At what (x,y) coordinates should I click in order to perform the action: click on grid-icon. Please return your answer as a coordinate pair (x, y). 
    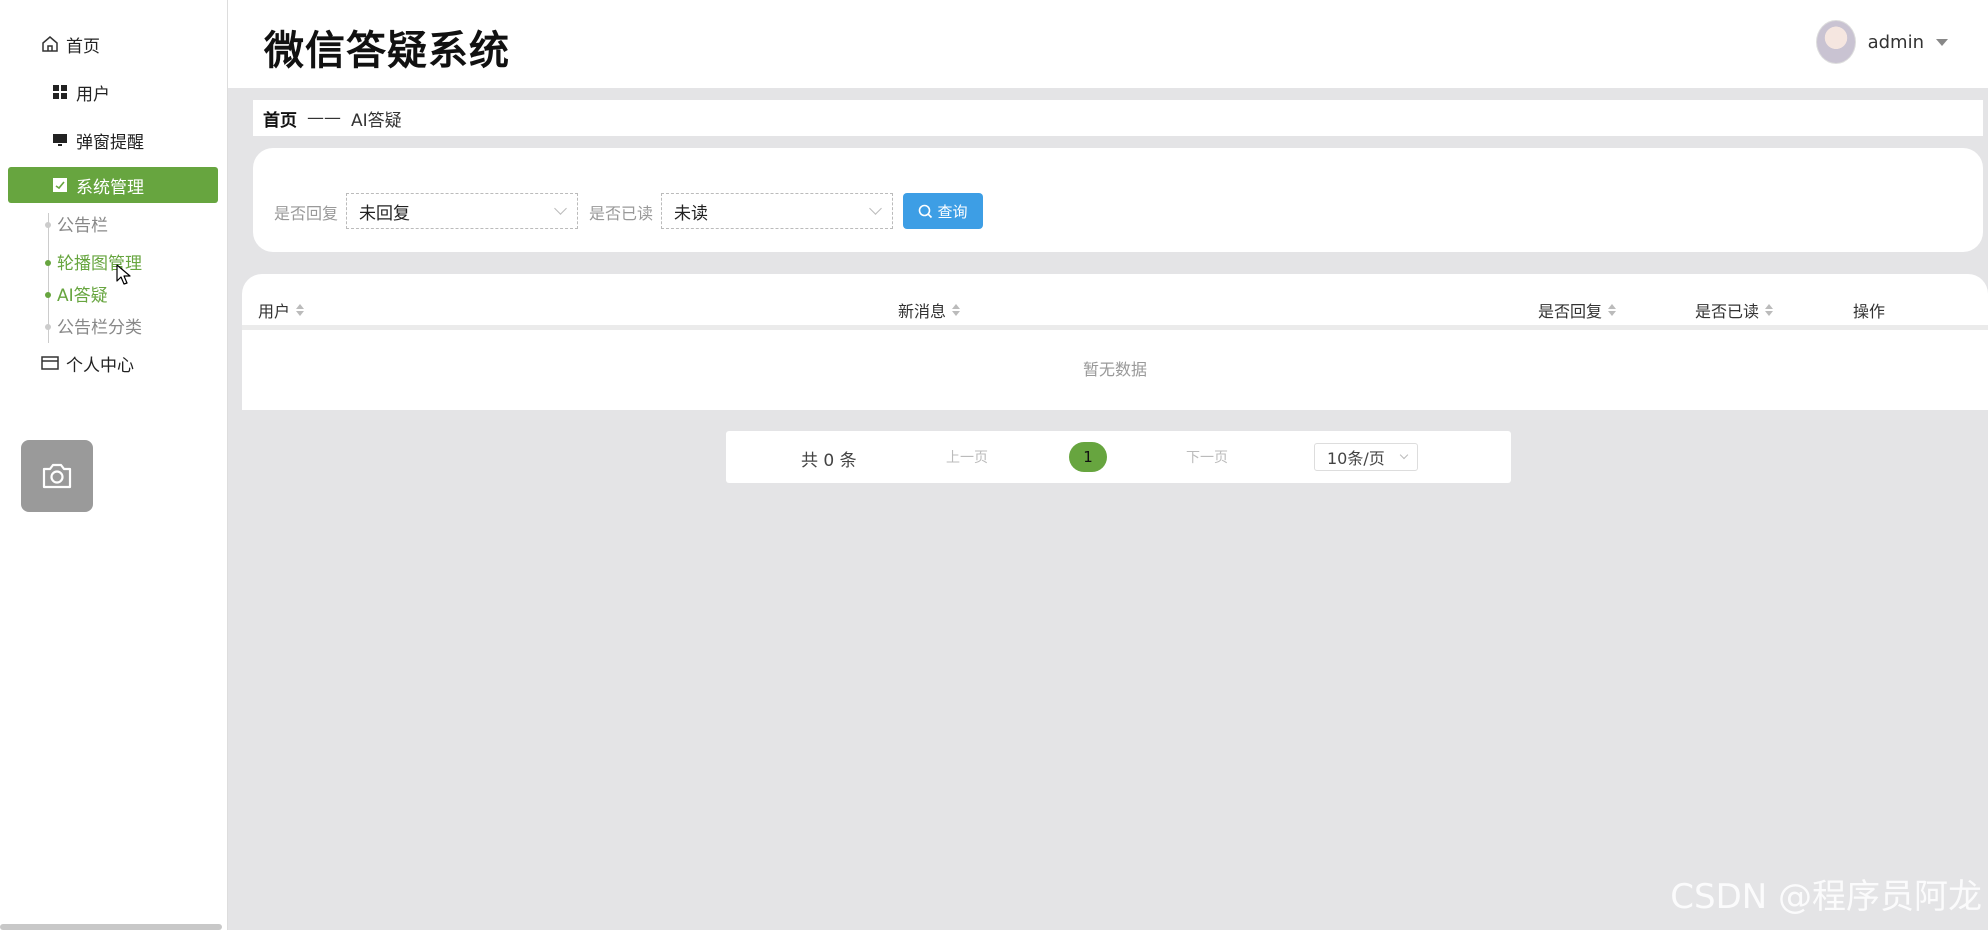
    Looking at the image, I should click on (60, 92).